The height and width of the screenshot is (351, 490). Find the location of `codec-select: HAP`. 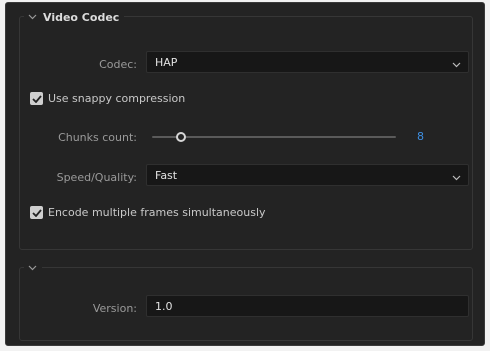

codec-select: HAP is located at coordinates (307, 62).